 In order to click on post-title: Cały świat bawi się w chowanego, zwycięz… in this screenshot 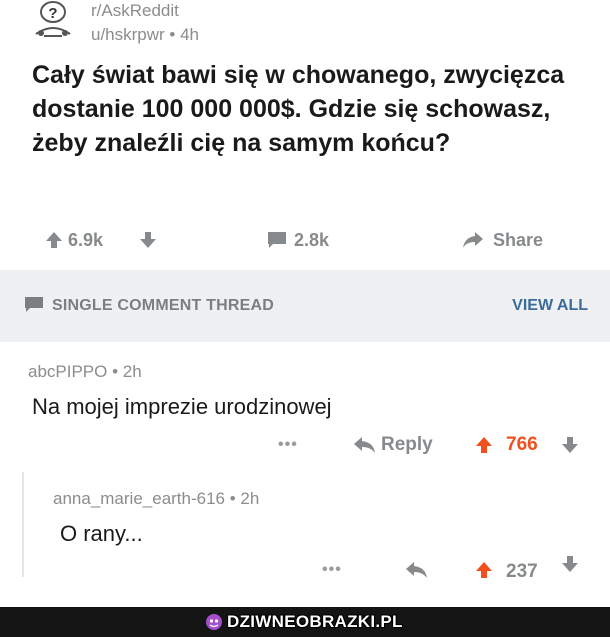, I will do `click(298, 109)`.